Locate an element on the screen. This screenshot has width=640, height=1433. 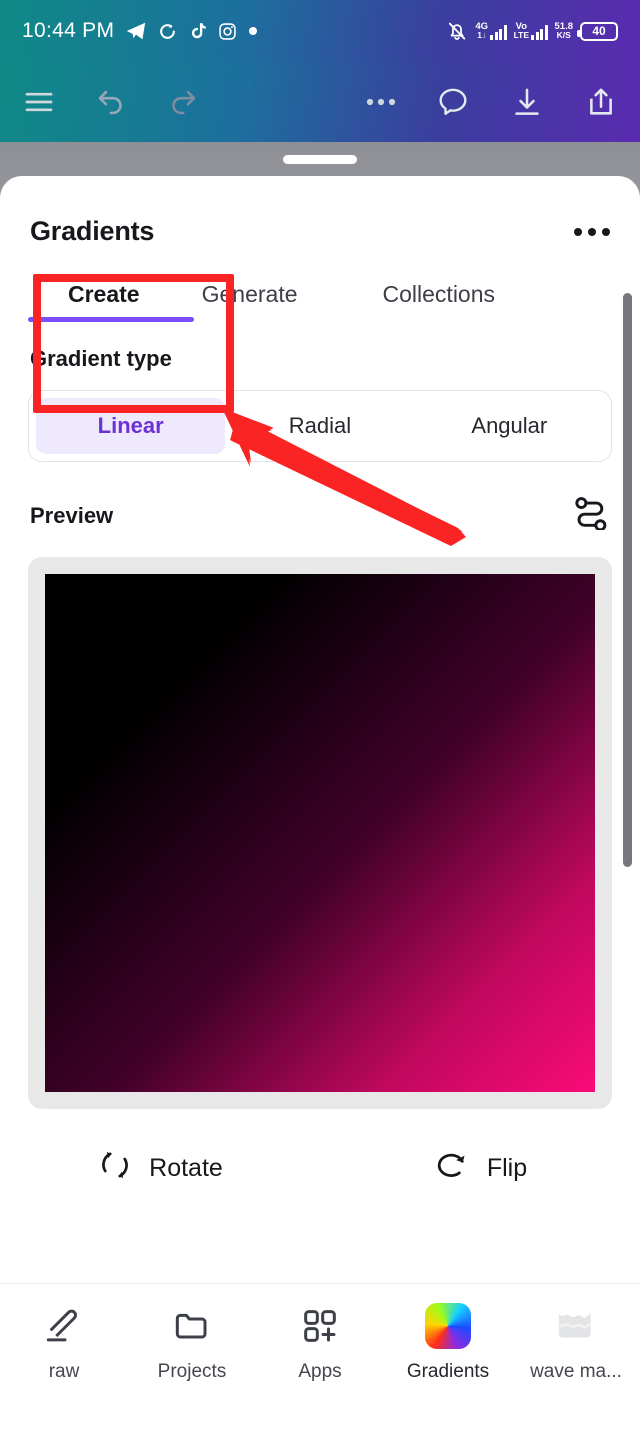
nav-label-draw: raw is located at coordinates (64, 1371).